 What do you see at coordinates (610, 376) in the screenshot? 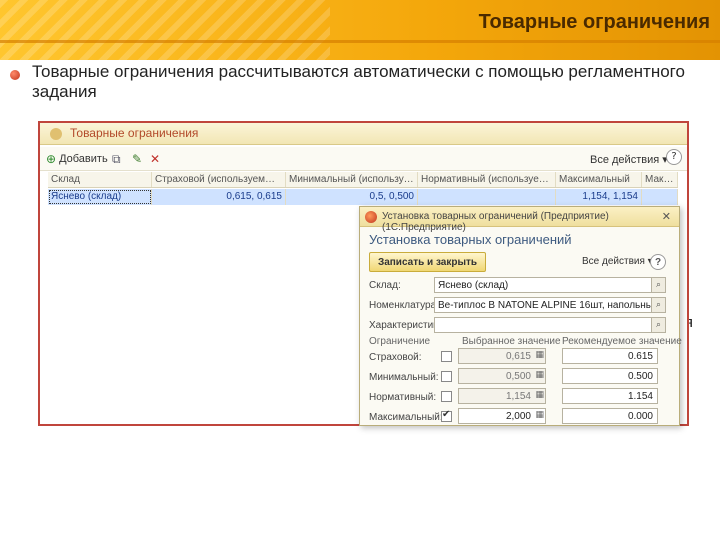
I see `limit-recommended-minimum: 0.500` at bounding box center [610, 376].